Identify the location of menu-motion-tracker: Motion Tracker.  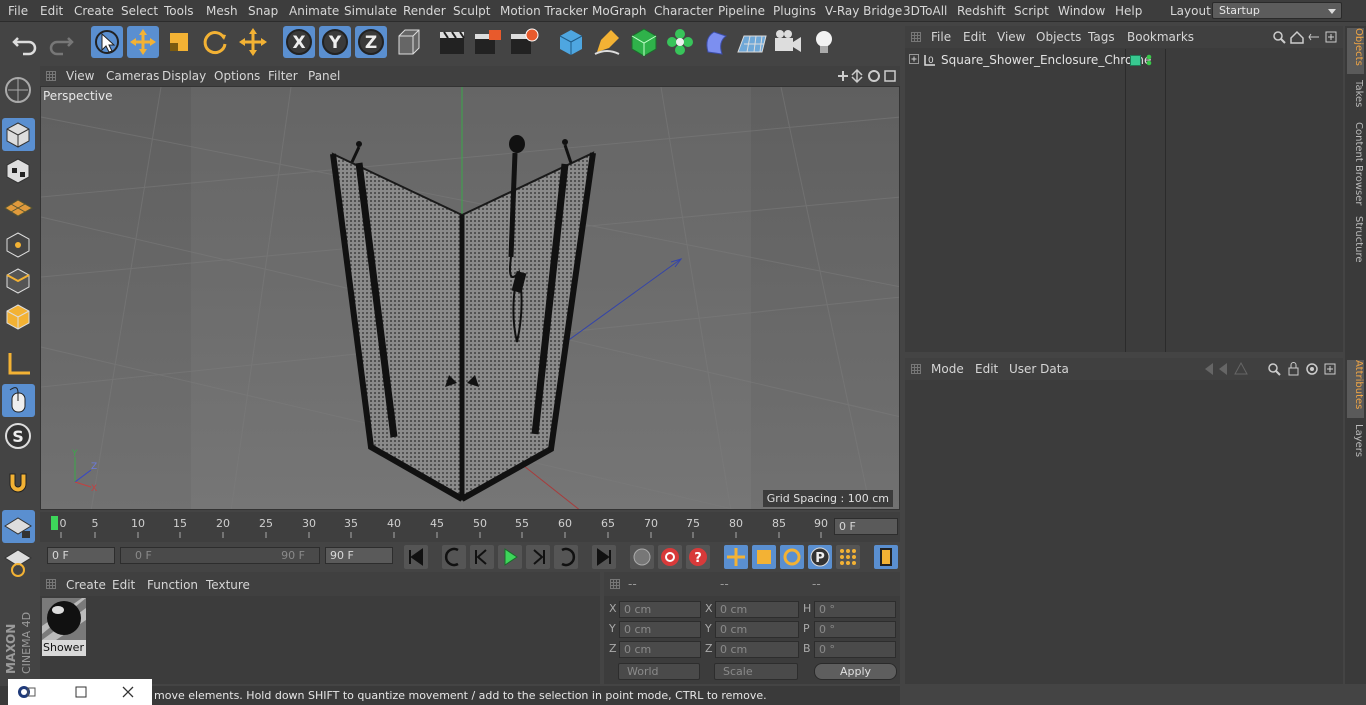
(544, 11).